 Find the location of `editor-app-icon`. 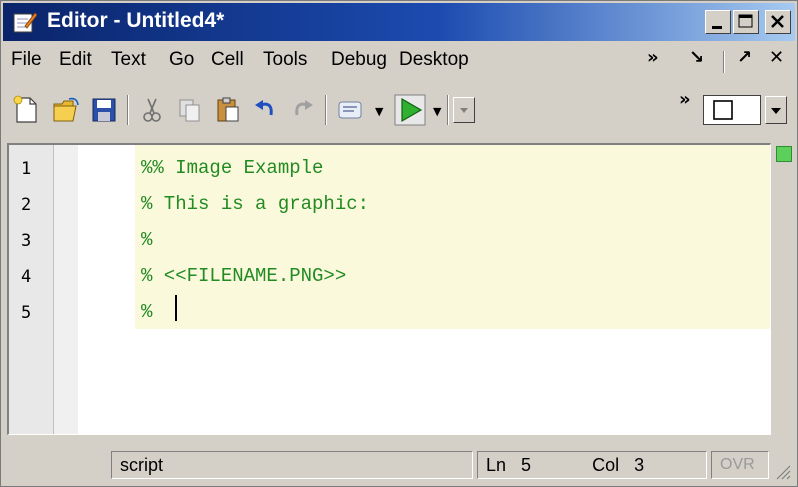

editor-app-icon is located at coordinates (25, 22).